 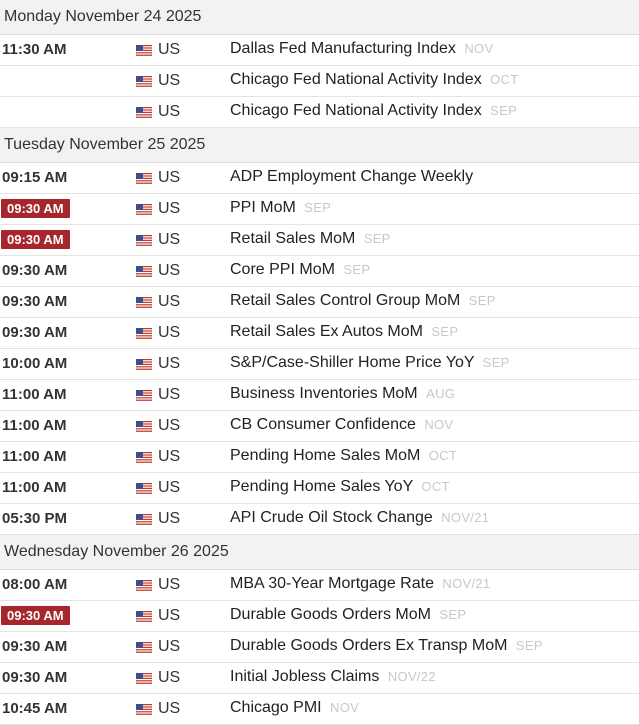 I want to click on event-row: 09:30 AM US Core PPI MoM SEP, so click(x=319, y=271).